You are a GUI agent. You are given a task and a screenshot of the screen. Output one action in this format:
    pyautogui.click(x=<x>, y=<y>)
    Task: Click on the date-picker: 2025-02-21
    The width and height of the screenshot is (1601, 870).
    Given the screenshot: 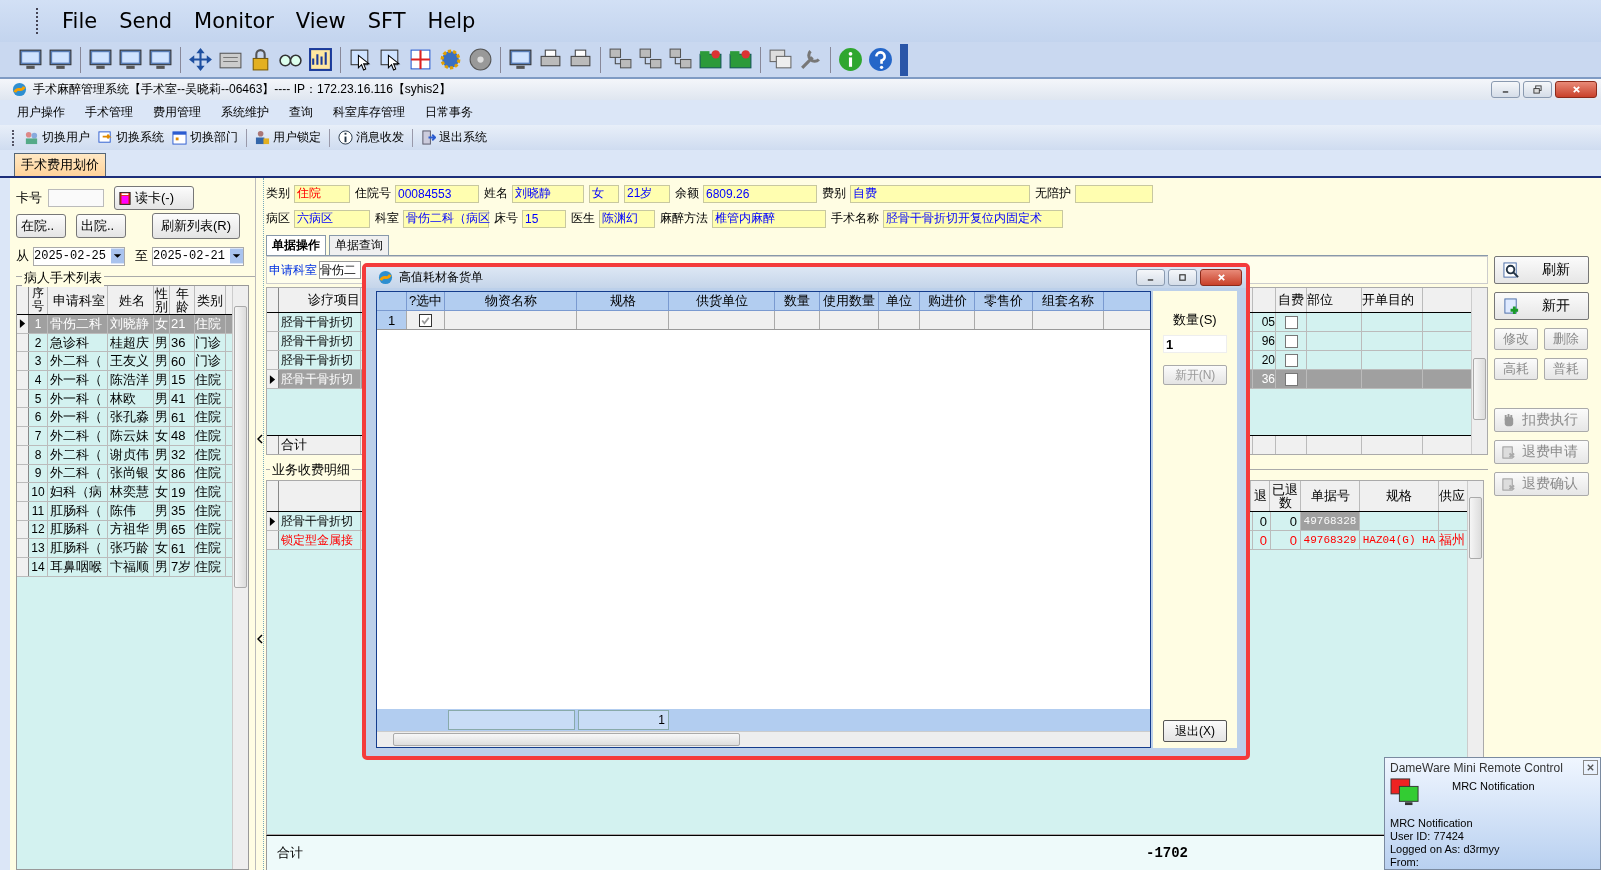 What is the action you would take?
    pyautogui.click(x=198, y=256)
    